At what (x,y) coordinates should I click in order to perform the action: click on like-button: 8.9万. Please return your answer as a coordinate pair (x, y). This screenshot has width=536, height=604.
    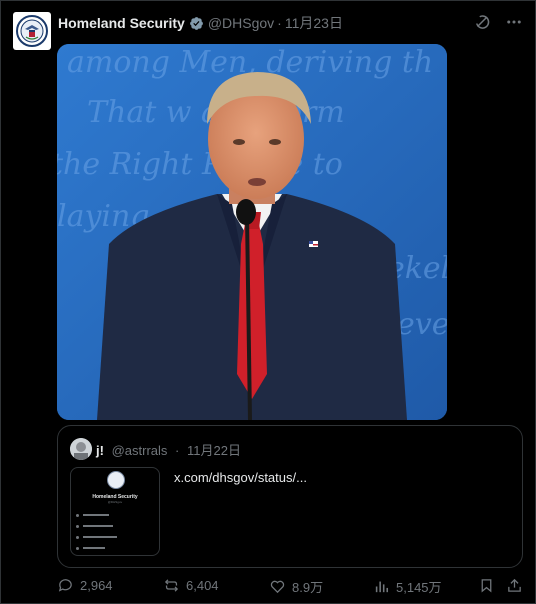
    Looking at the image, I should click on (296, 586).